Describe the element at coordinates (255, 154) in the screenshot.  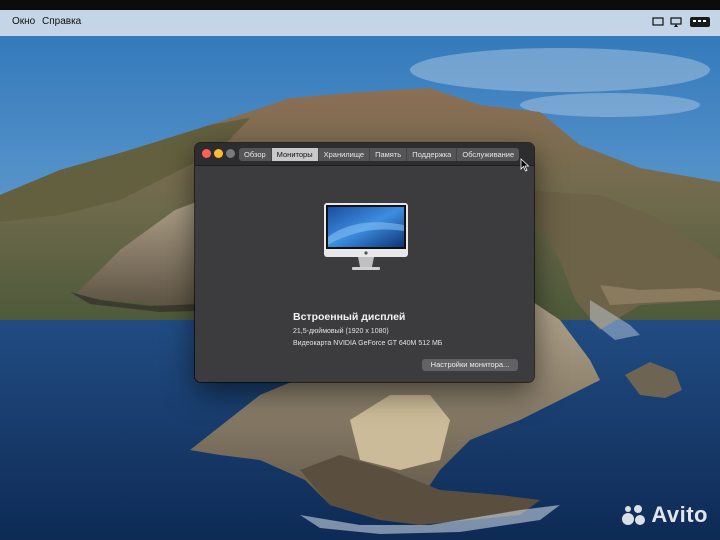
I see `tab-overview: Обзор` at that location.